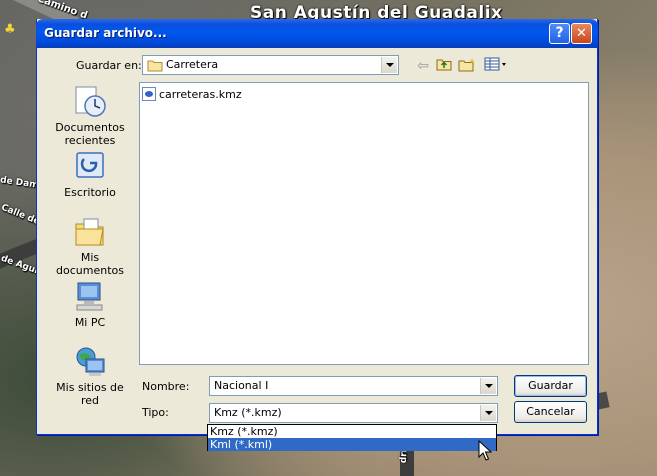 The height and width of the screenshot is (476, 657). I want to click on desktop-icon, so click(90, 167).